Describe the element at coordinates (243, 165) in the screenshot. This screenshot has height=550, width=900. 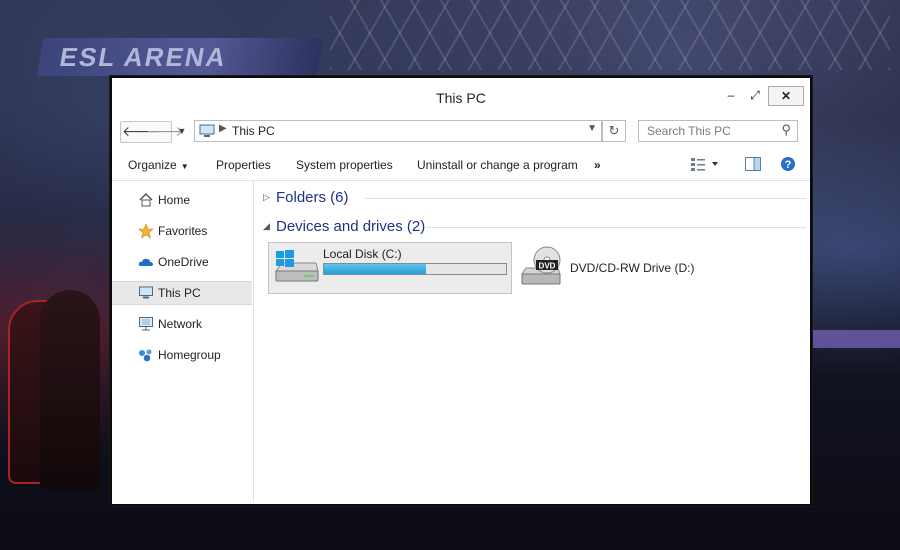
I see `properties-button: Properties` at that location.